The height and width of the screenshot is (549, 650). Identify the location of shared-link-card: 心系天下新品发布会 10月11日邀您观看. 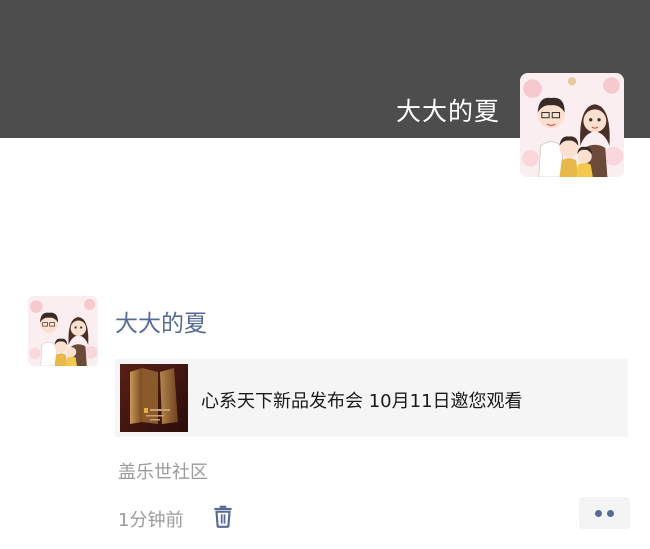
(371, 398).